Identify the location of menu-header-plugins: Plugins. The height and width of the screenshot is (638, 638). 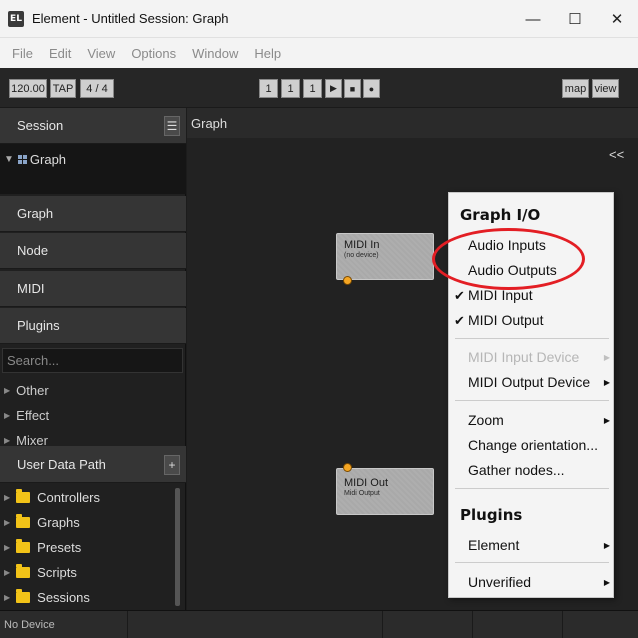
(491, 515).